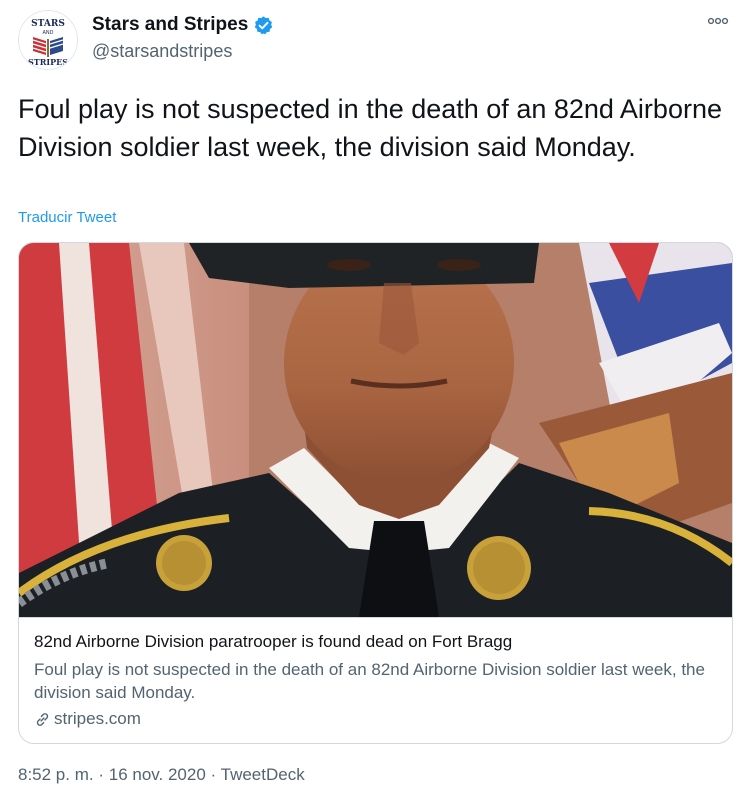  What do you see at coordinates (48, 24) in the screenshot?
I see `svg-text: STARS` at bounding box center [48, 24].